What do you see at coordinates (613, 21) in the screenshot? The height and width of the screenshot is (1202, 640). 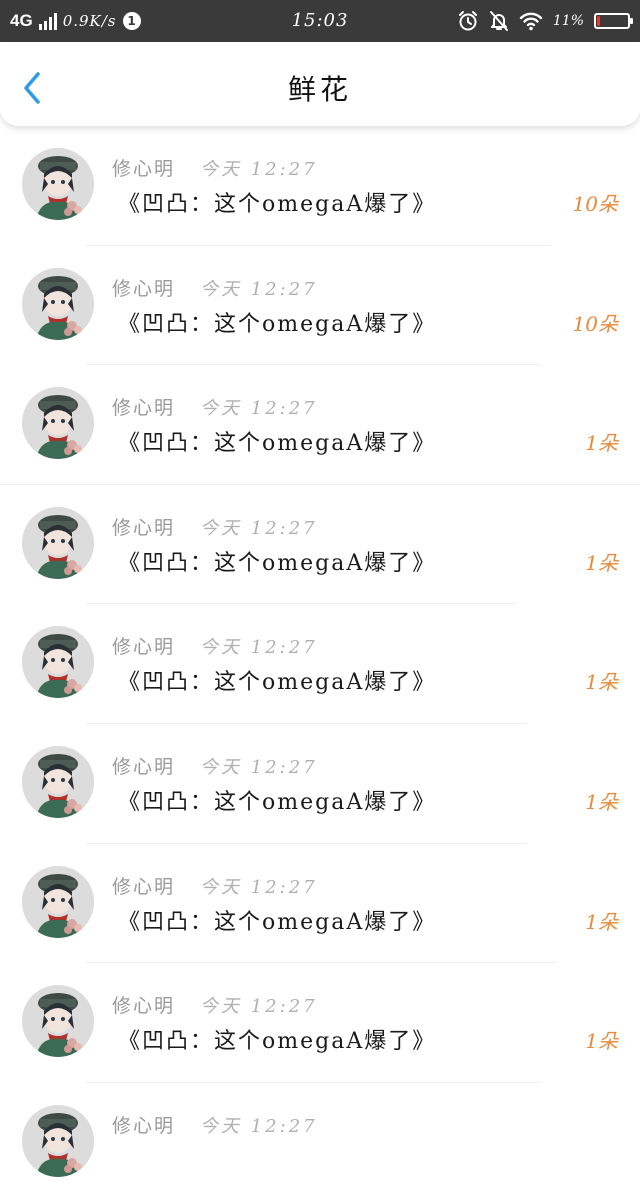 I see `battery-icon` at bounding box center [613, 21].